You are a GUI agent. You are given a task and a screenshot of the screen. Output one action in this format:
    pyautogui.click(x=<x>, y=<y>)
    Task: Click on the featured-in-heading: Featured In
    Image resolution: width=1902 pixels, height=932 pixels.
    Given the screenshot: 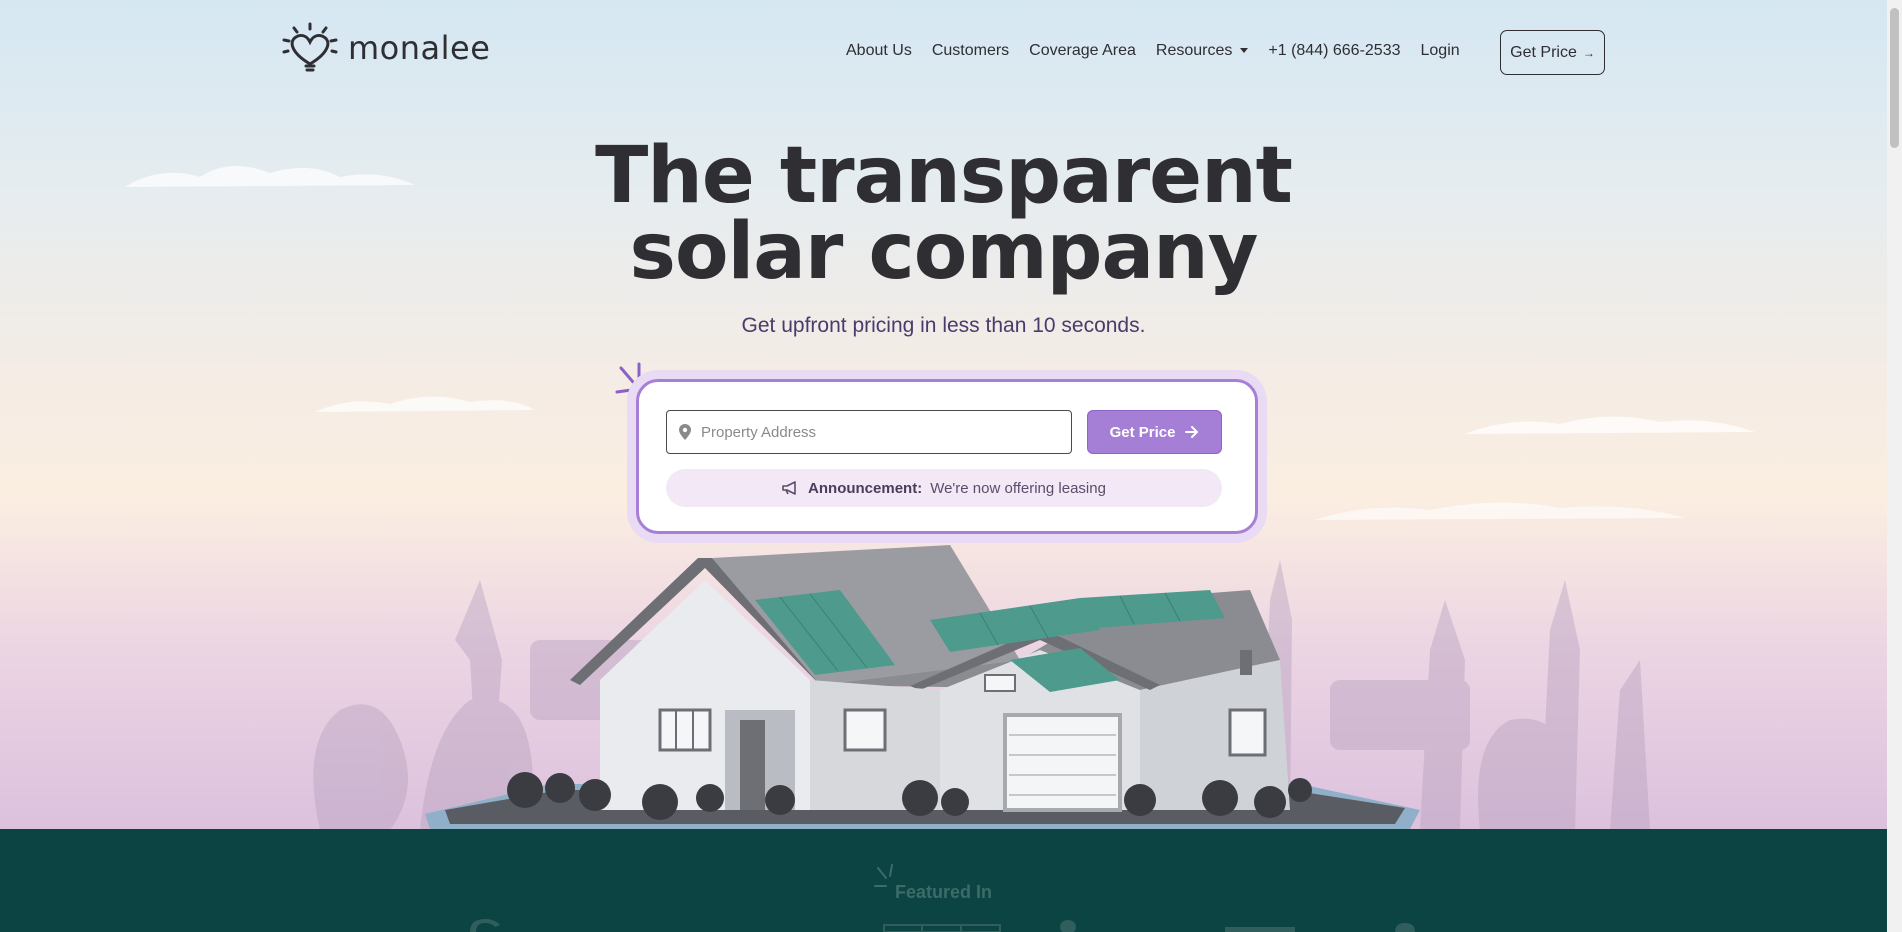 What is the action you would take?
    pyautogui.click(x=943, y=892)
    